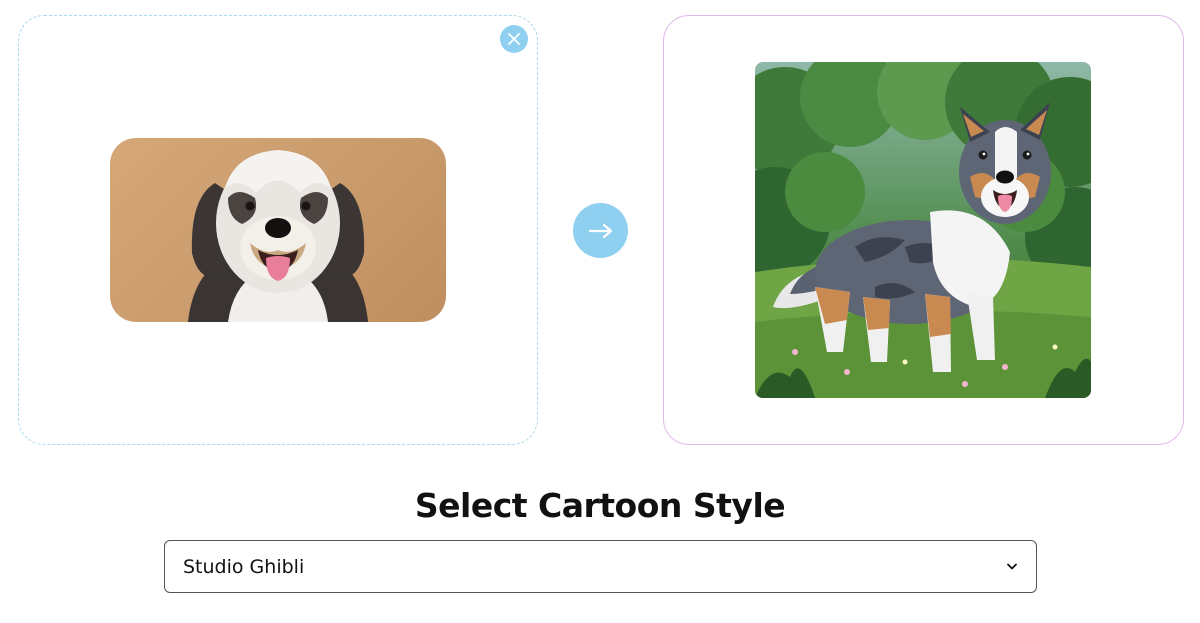 This screenshot has width=1200, height=623. I want to click on chevron-down-icon, so click(1012, 566).